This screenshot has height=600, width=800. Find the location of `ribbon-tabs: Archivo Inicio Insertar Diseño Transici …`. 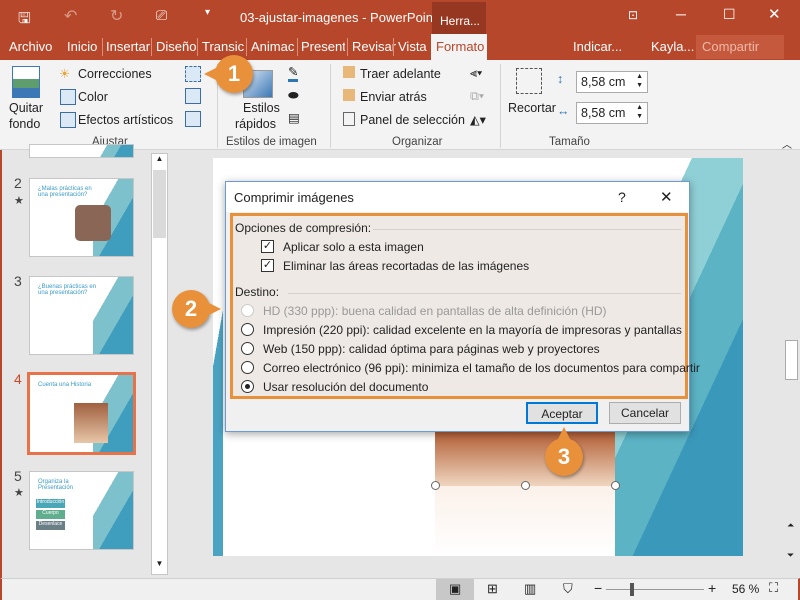

ribbon-tabs: Archivo Inicio Insertar Diseño Transici … is located at coordinates (400, 47).